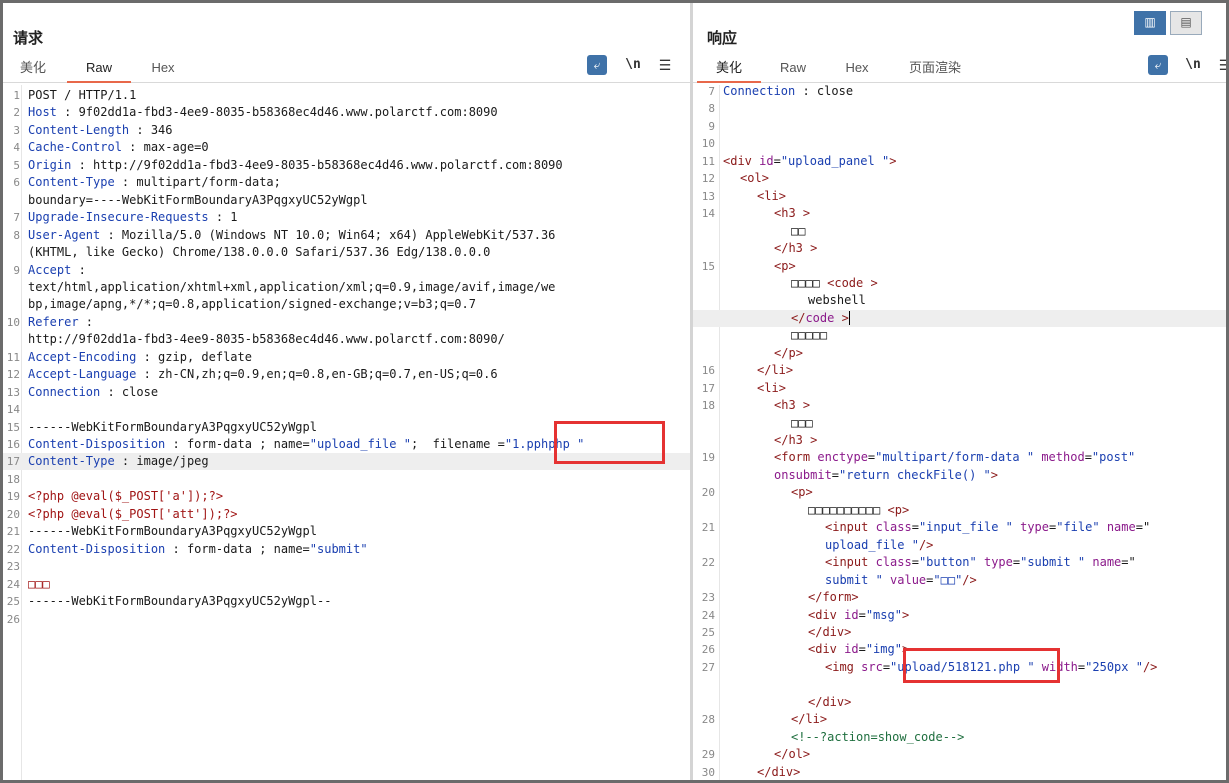 Image resolution: width=1229 pixels, height=783 pixels. I want to click on line-number: 28, so click(708, 720).